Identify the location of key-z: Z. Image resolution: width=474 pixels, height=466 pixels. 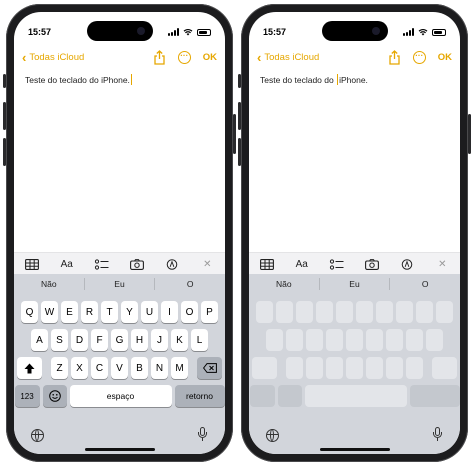
(59, 368).